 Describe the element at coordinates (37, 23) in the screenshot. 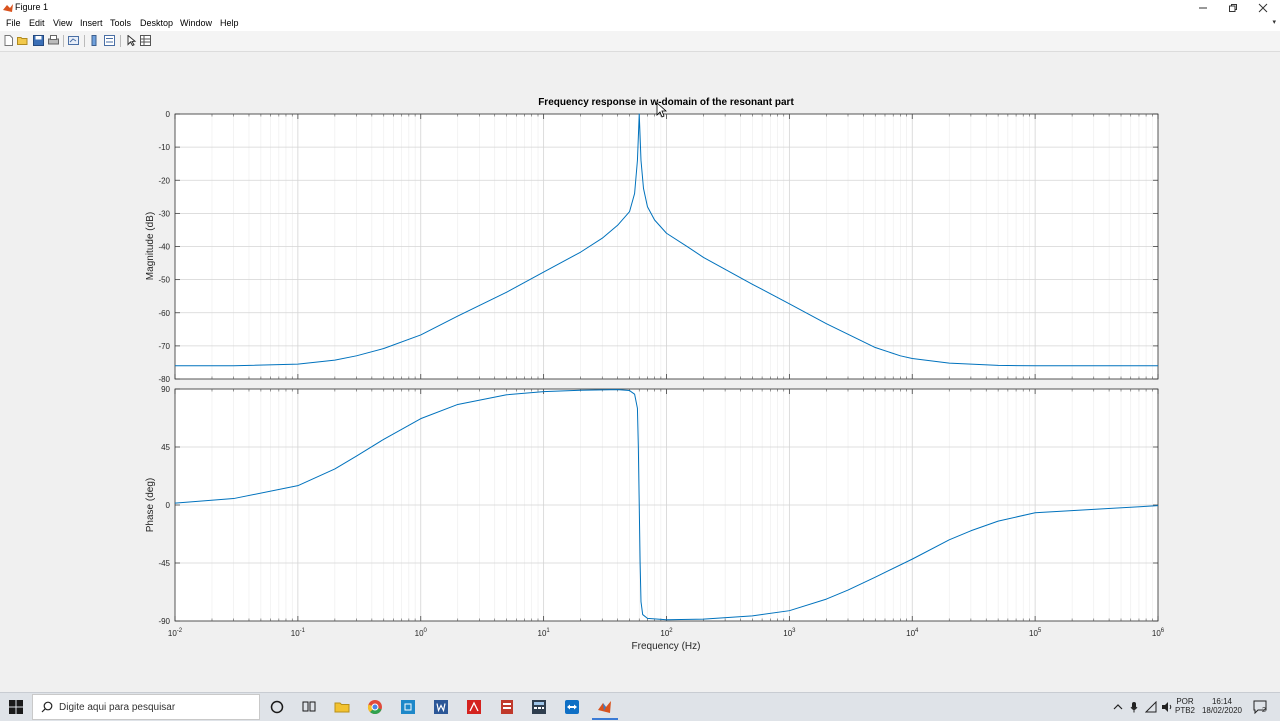

I see `menu-edit: Edit` at that location.